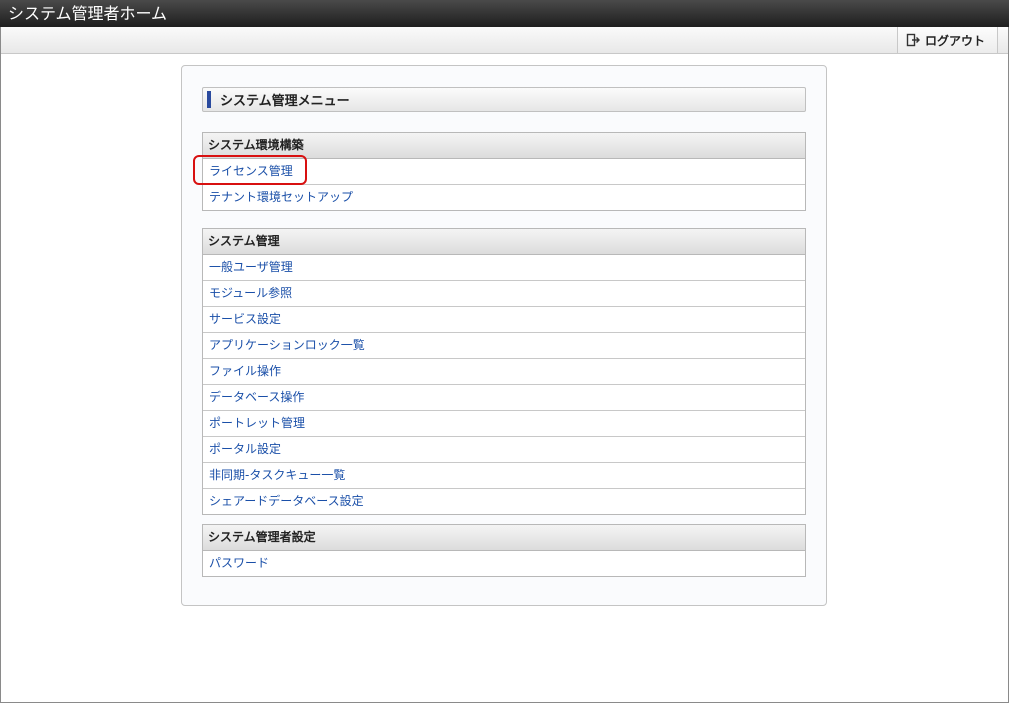 This screenshot has width=1009, height=703. Describe the element at coordinates (245, 319) in the screenshot. I see `menu-link-service-settings: サービス設定` at that location.